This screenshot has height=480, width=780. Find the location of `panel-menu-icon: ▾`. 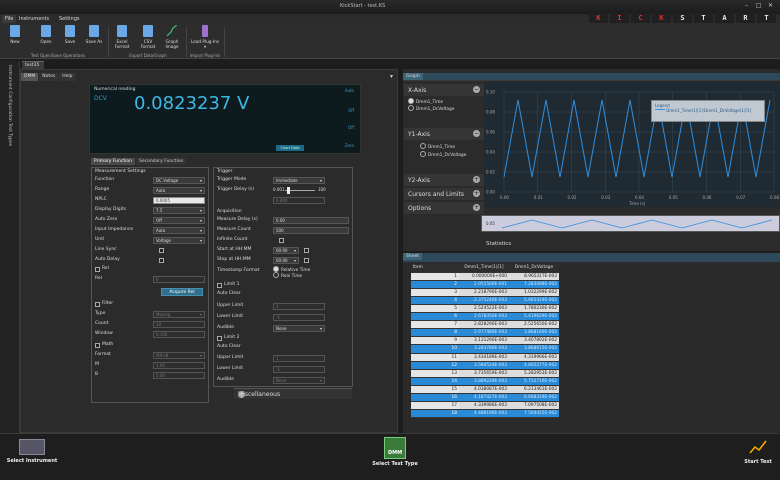

panel-menu-icon: ▾ is located at coordinates (391, 76).